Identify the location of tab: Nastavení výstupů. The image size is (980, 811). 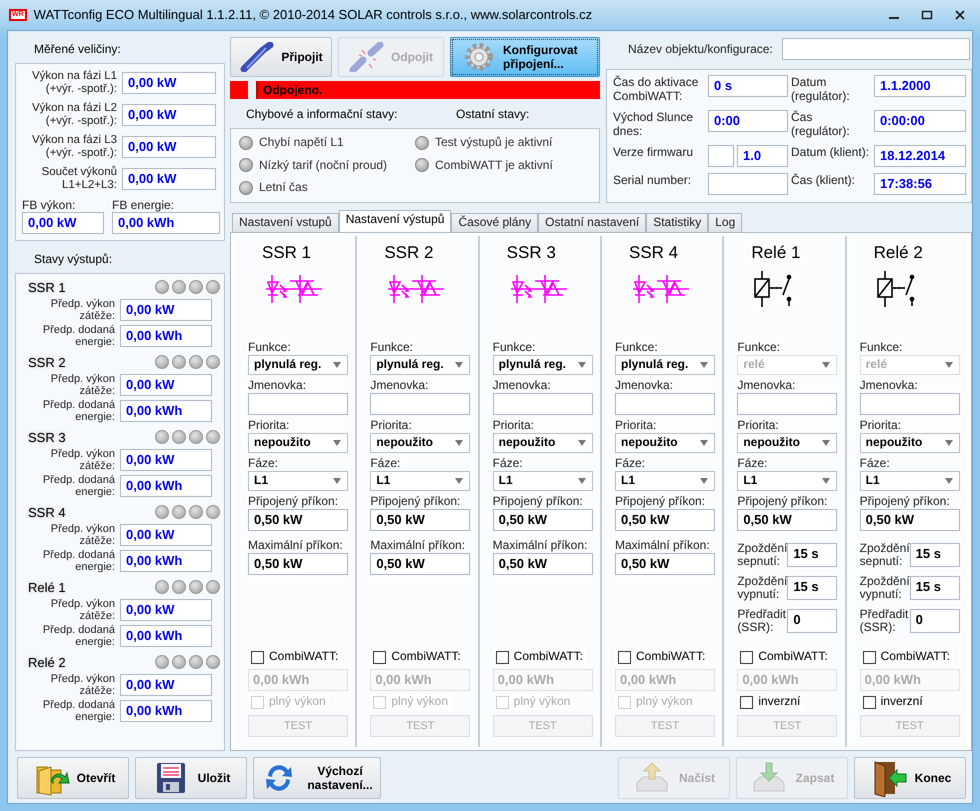
(395, 221).